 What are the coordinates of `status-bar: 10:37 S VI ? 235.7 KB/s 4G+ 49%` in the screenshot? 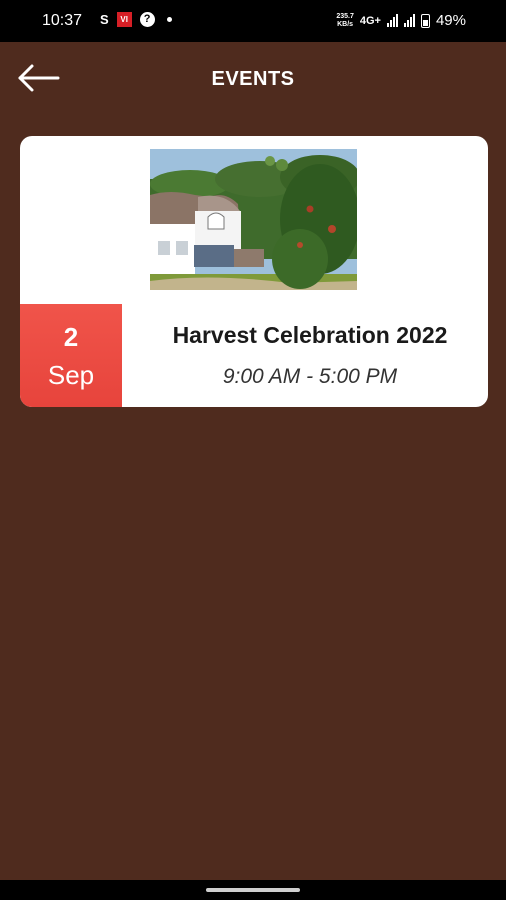 It's located at (253, 21).